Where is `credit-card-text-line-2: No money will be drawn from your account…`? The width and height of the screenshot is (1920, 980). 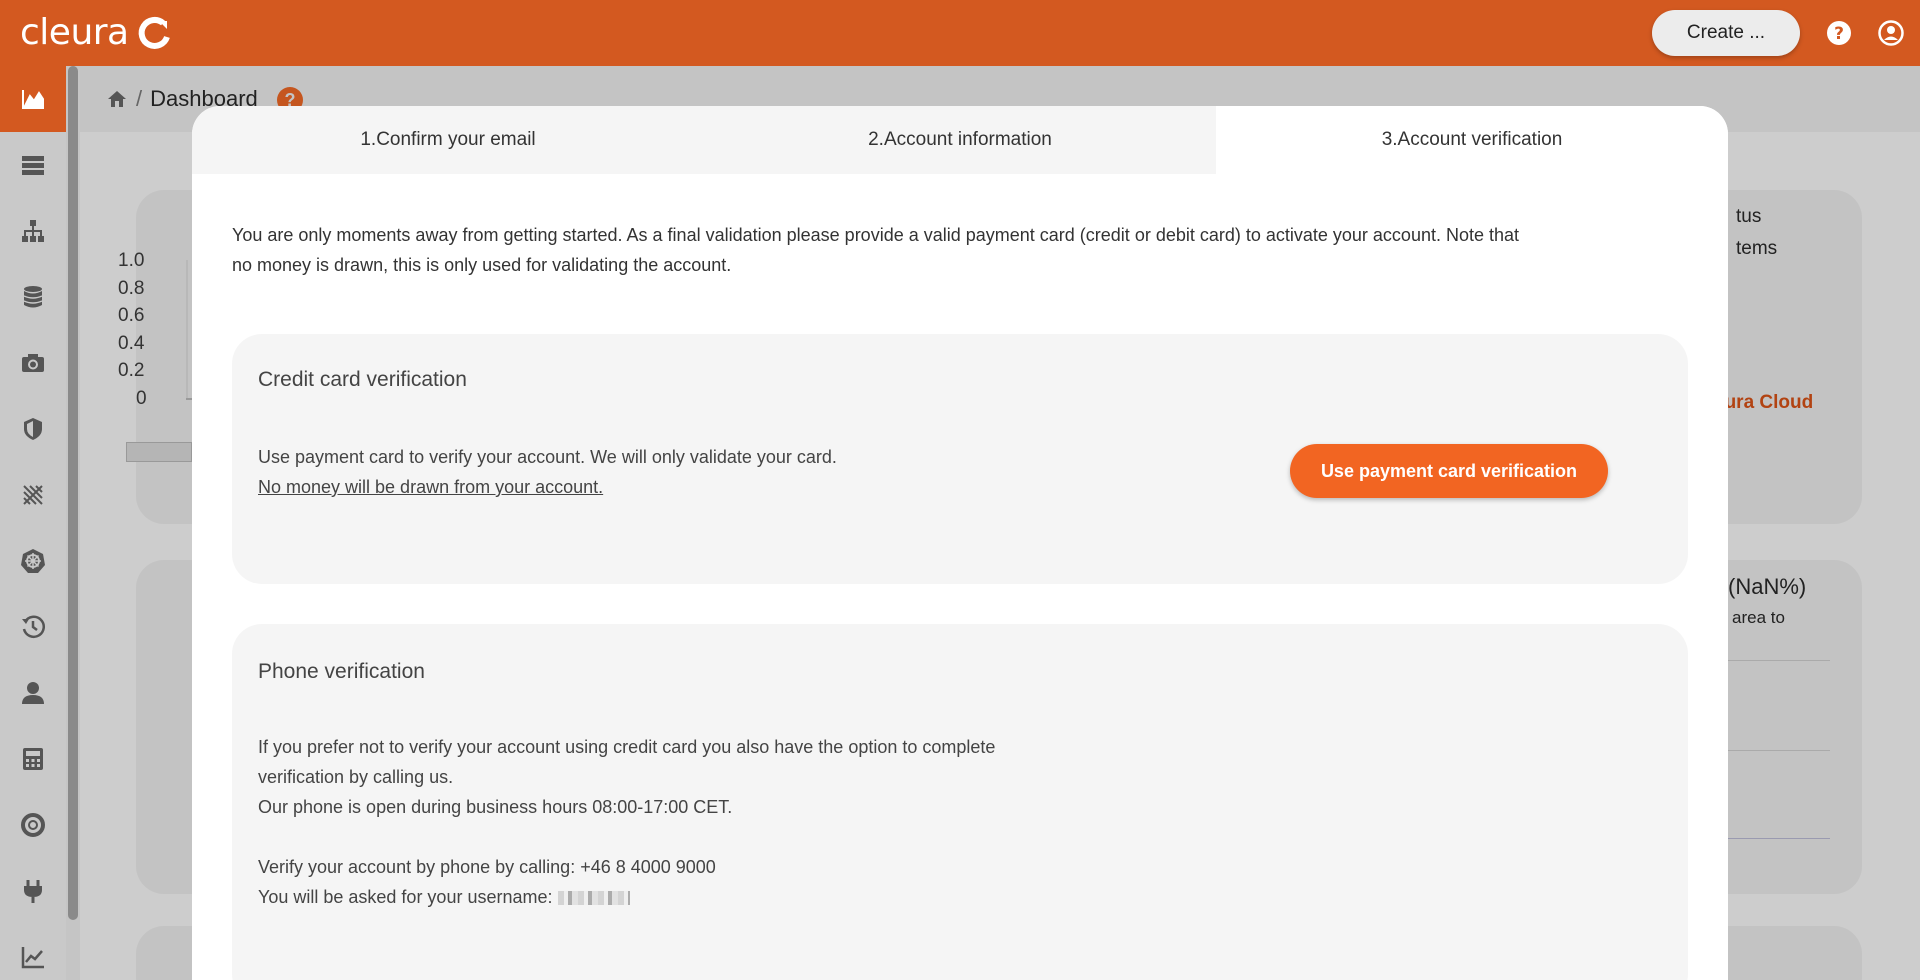 credit-card-text-line-2: No money will be drawn from your account… is located at coordinates (431, 487).